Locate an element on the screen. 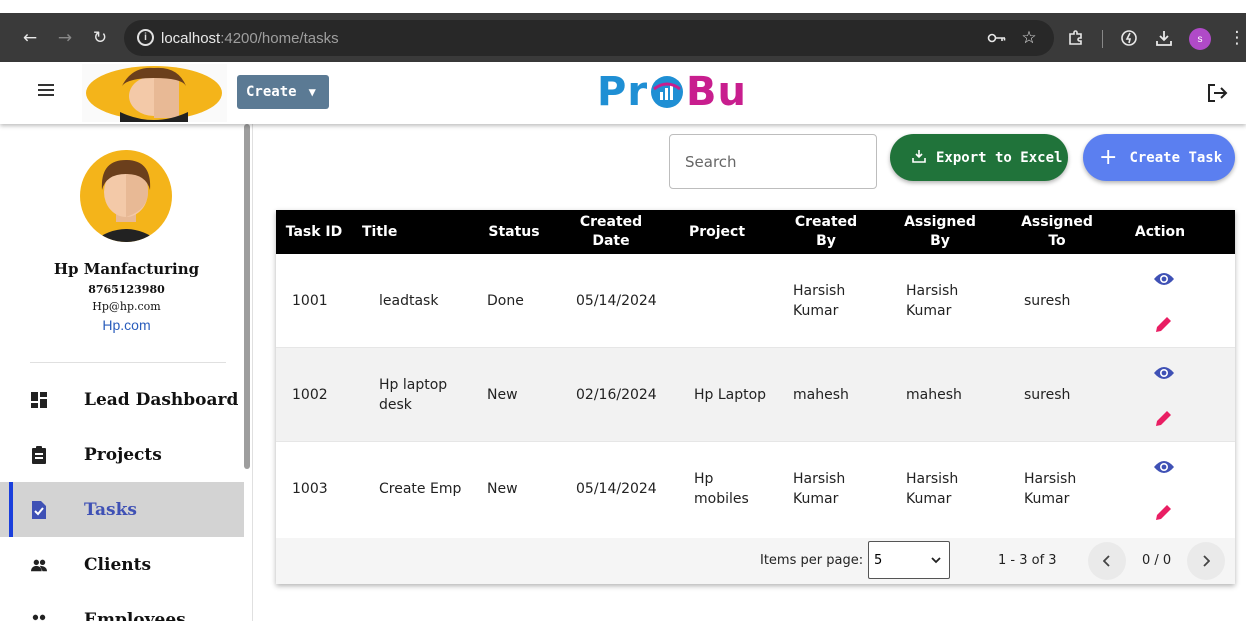  cell-created-by: Harsish Kumar is located at coordinates (819, 301).